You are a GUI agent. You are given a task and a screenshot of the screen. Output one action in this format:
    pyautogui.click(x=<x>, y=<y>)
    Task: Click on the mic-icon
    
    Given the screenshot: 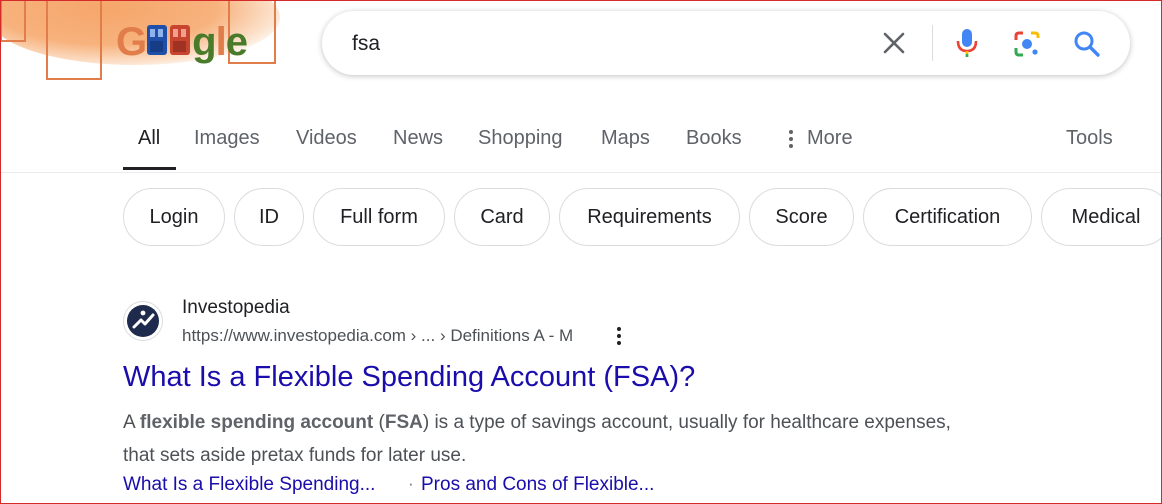 What is the action you would take?
    pyautogui.click(x=967, y=43)
    